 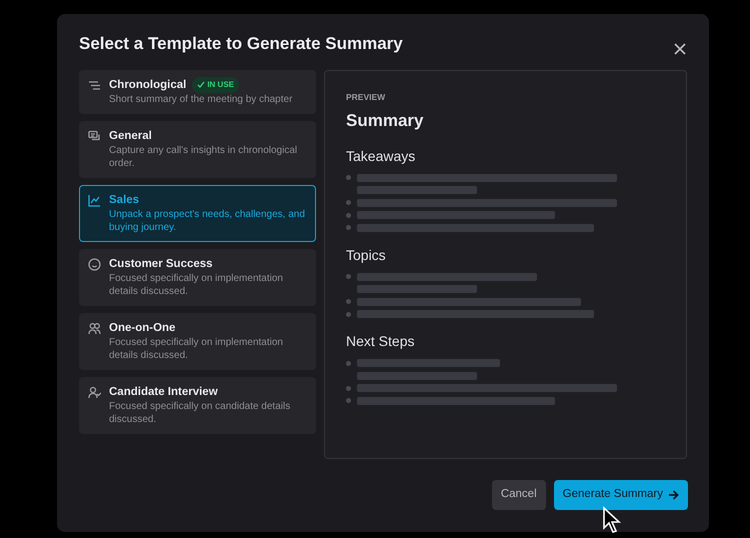 I want to click on lines-icon, so click(x=94, y=85).